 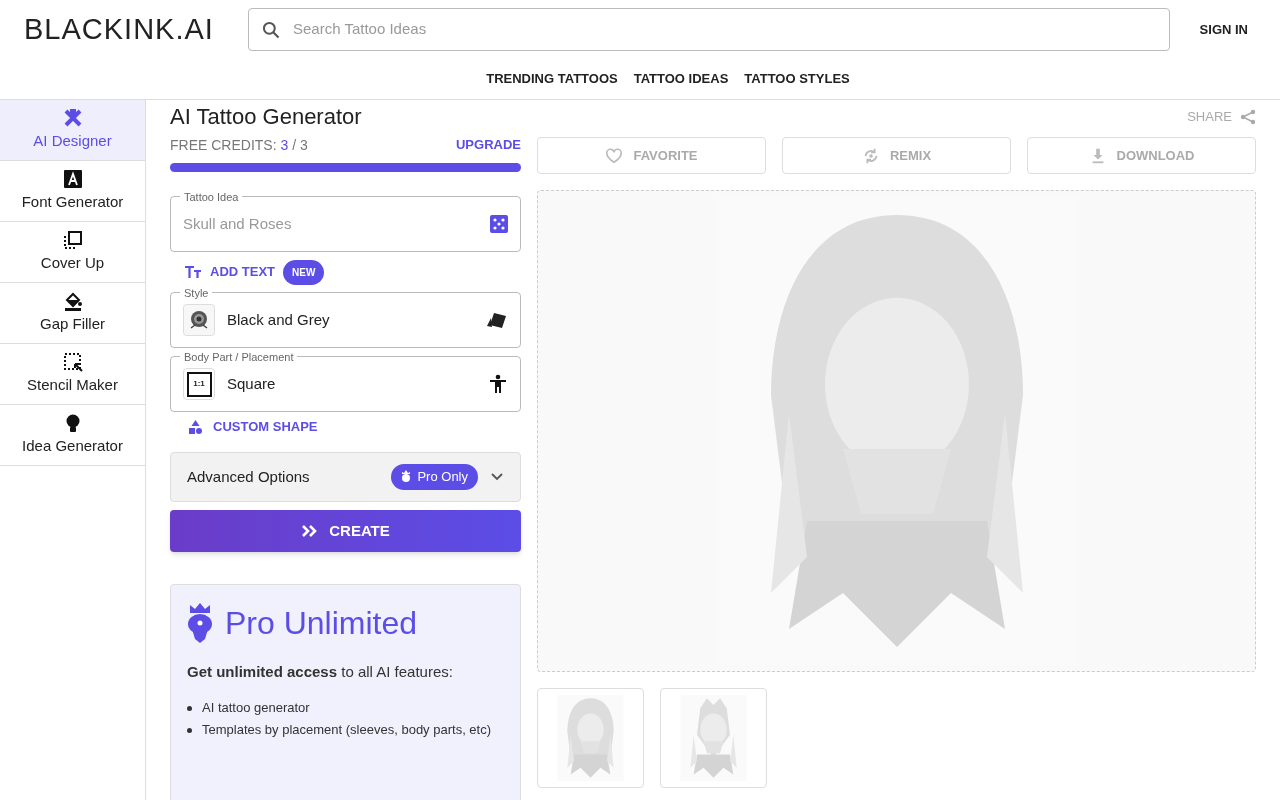 What do you see at coordinates (279, 319) in the screenshot?
I see `style-value: Black and Grey` at bounding box center [279, 319].